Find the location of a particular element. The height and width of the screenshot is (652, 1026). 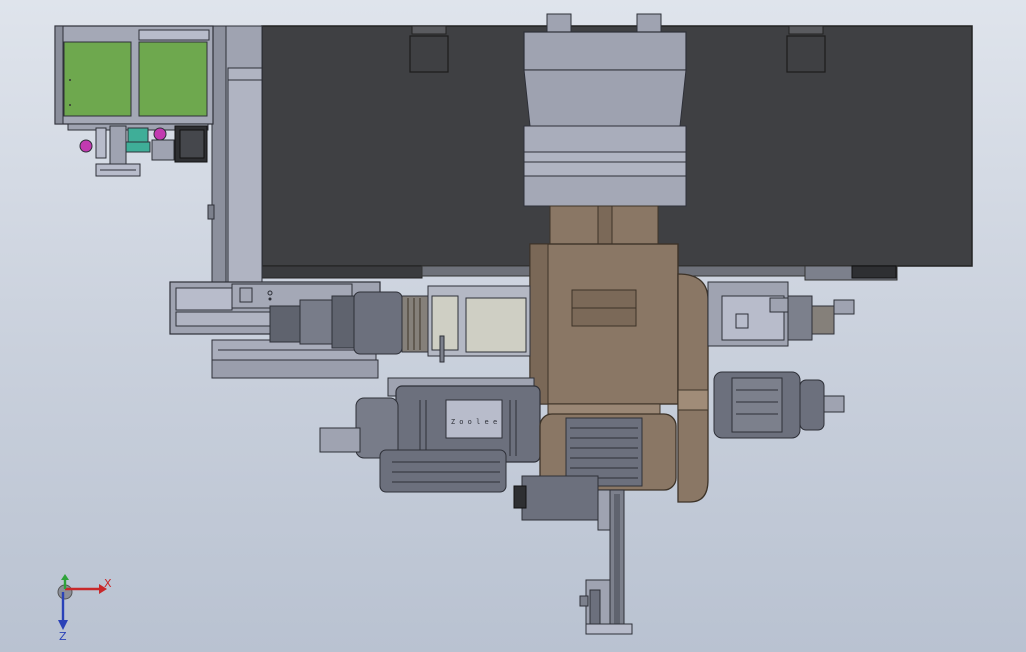

pressure-gauge-icon is located at coordinates (86, 146).